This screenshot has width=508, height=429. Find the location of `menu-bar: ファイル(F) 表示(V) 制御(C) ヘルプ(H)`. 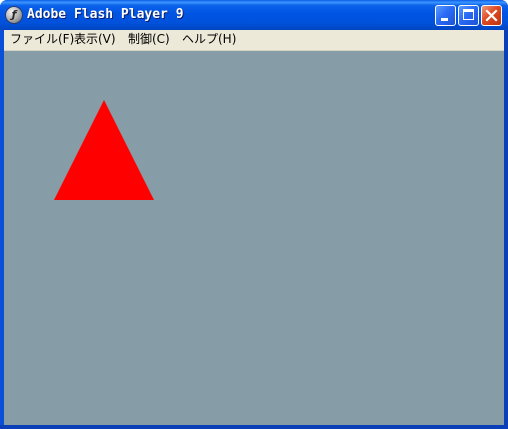

menu-bar: ファイル(F) 表示(V) 制御(C) ヘルプ(H) is located at coordinates (254, 40).